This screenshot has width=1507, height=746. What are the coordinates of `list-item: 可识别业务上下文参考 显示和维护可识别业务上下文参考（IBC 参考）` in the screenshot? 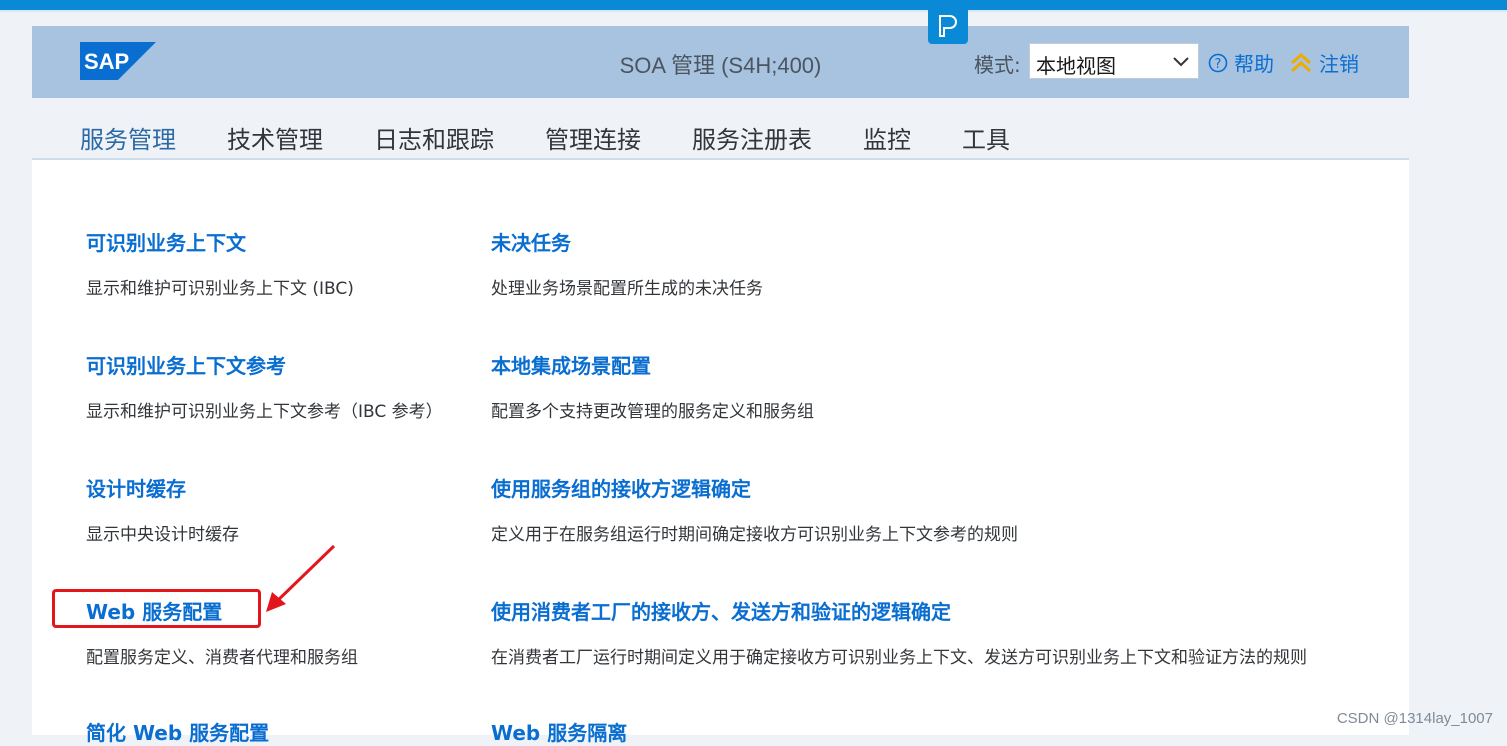 It's located at (264, 386).